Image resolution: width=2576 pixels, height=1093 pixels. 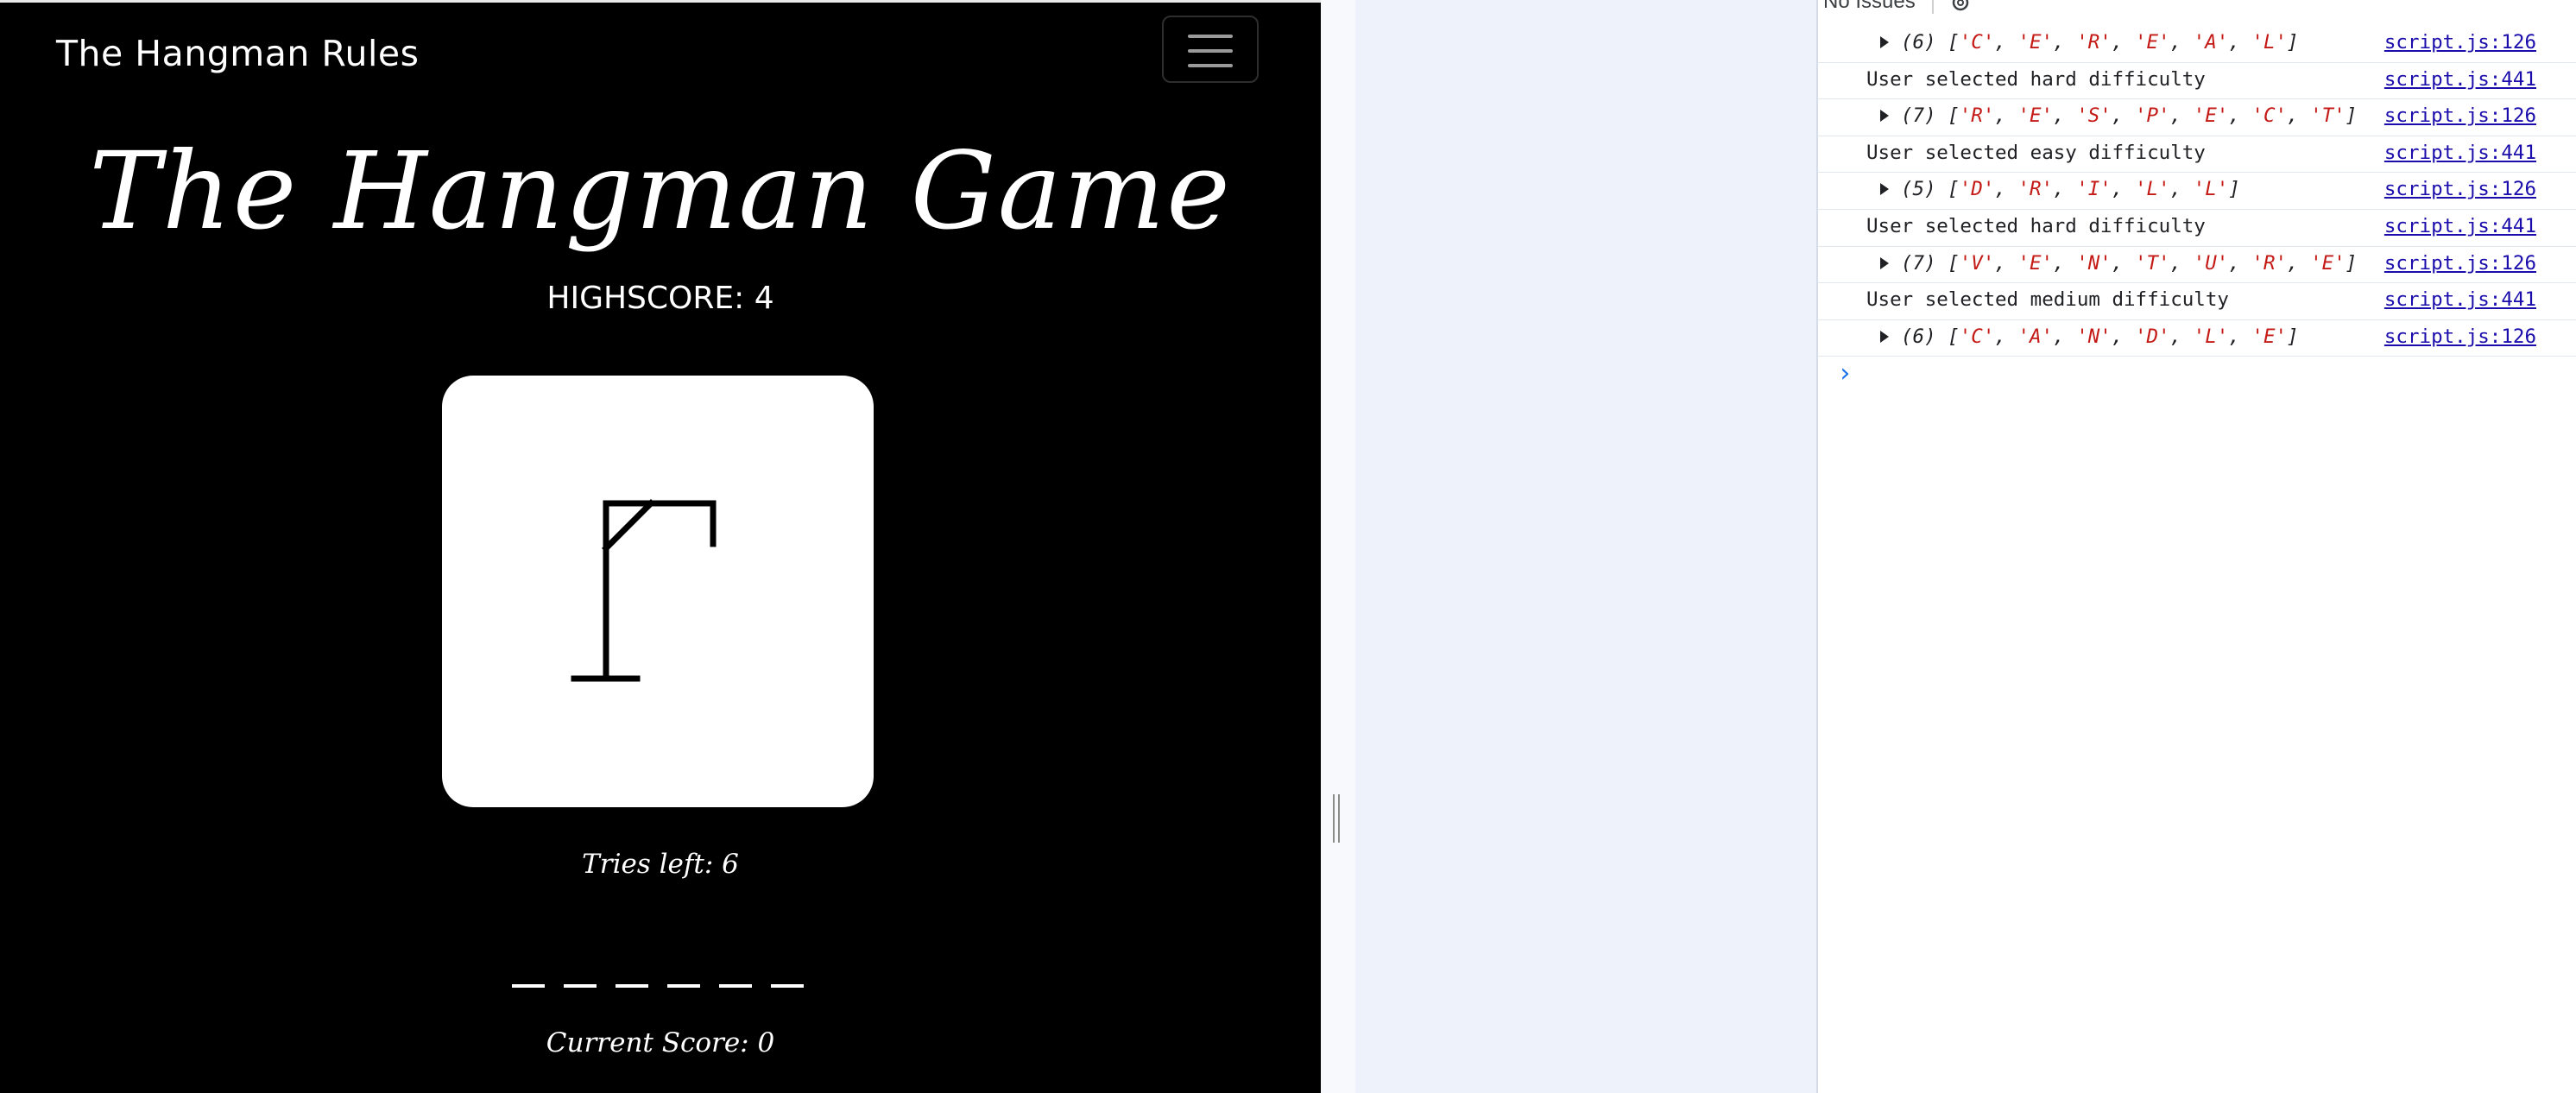 What do you see at coordinates (2070, 189) in the screenshot?
I see `console-message: (5) ['D', 'R', 'I', 'L', 'L']` at bounding box center [2070, 189].